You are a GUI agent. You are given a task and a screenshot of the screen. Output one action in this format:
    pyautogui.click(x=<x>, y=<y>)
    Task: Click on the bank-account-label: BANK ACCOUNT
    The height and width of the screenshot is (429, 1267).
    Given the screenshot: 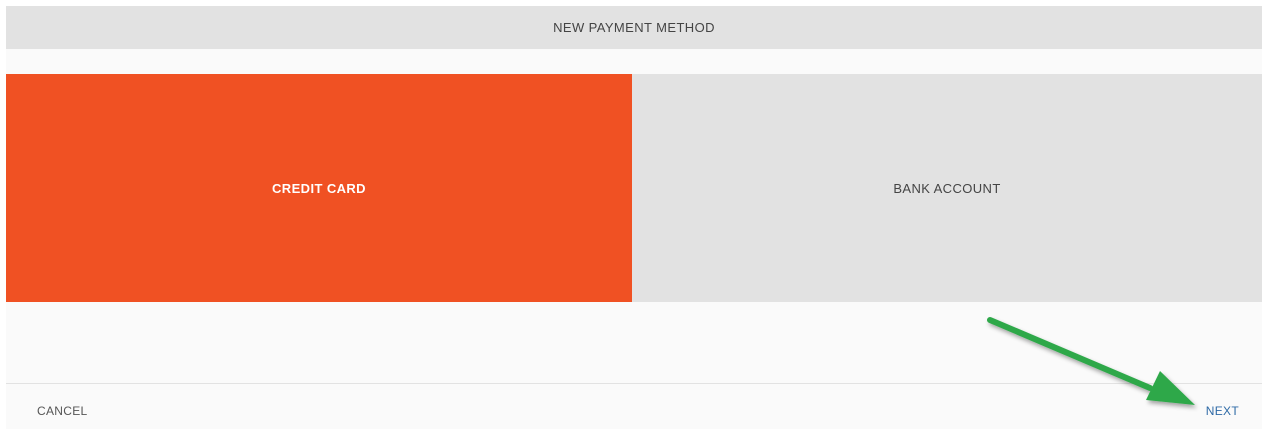 What is the action you would take?
    pyautogui.click(x=947, y=188)
    